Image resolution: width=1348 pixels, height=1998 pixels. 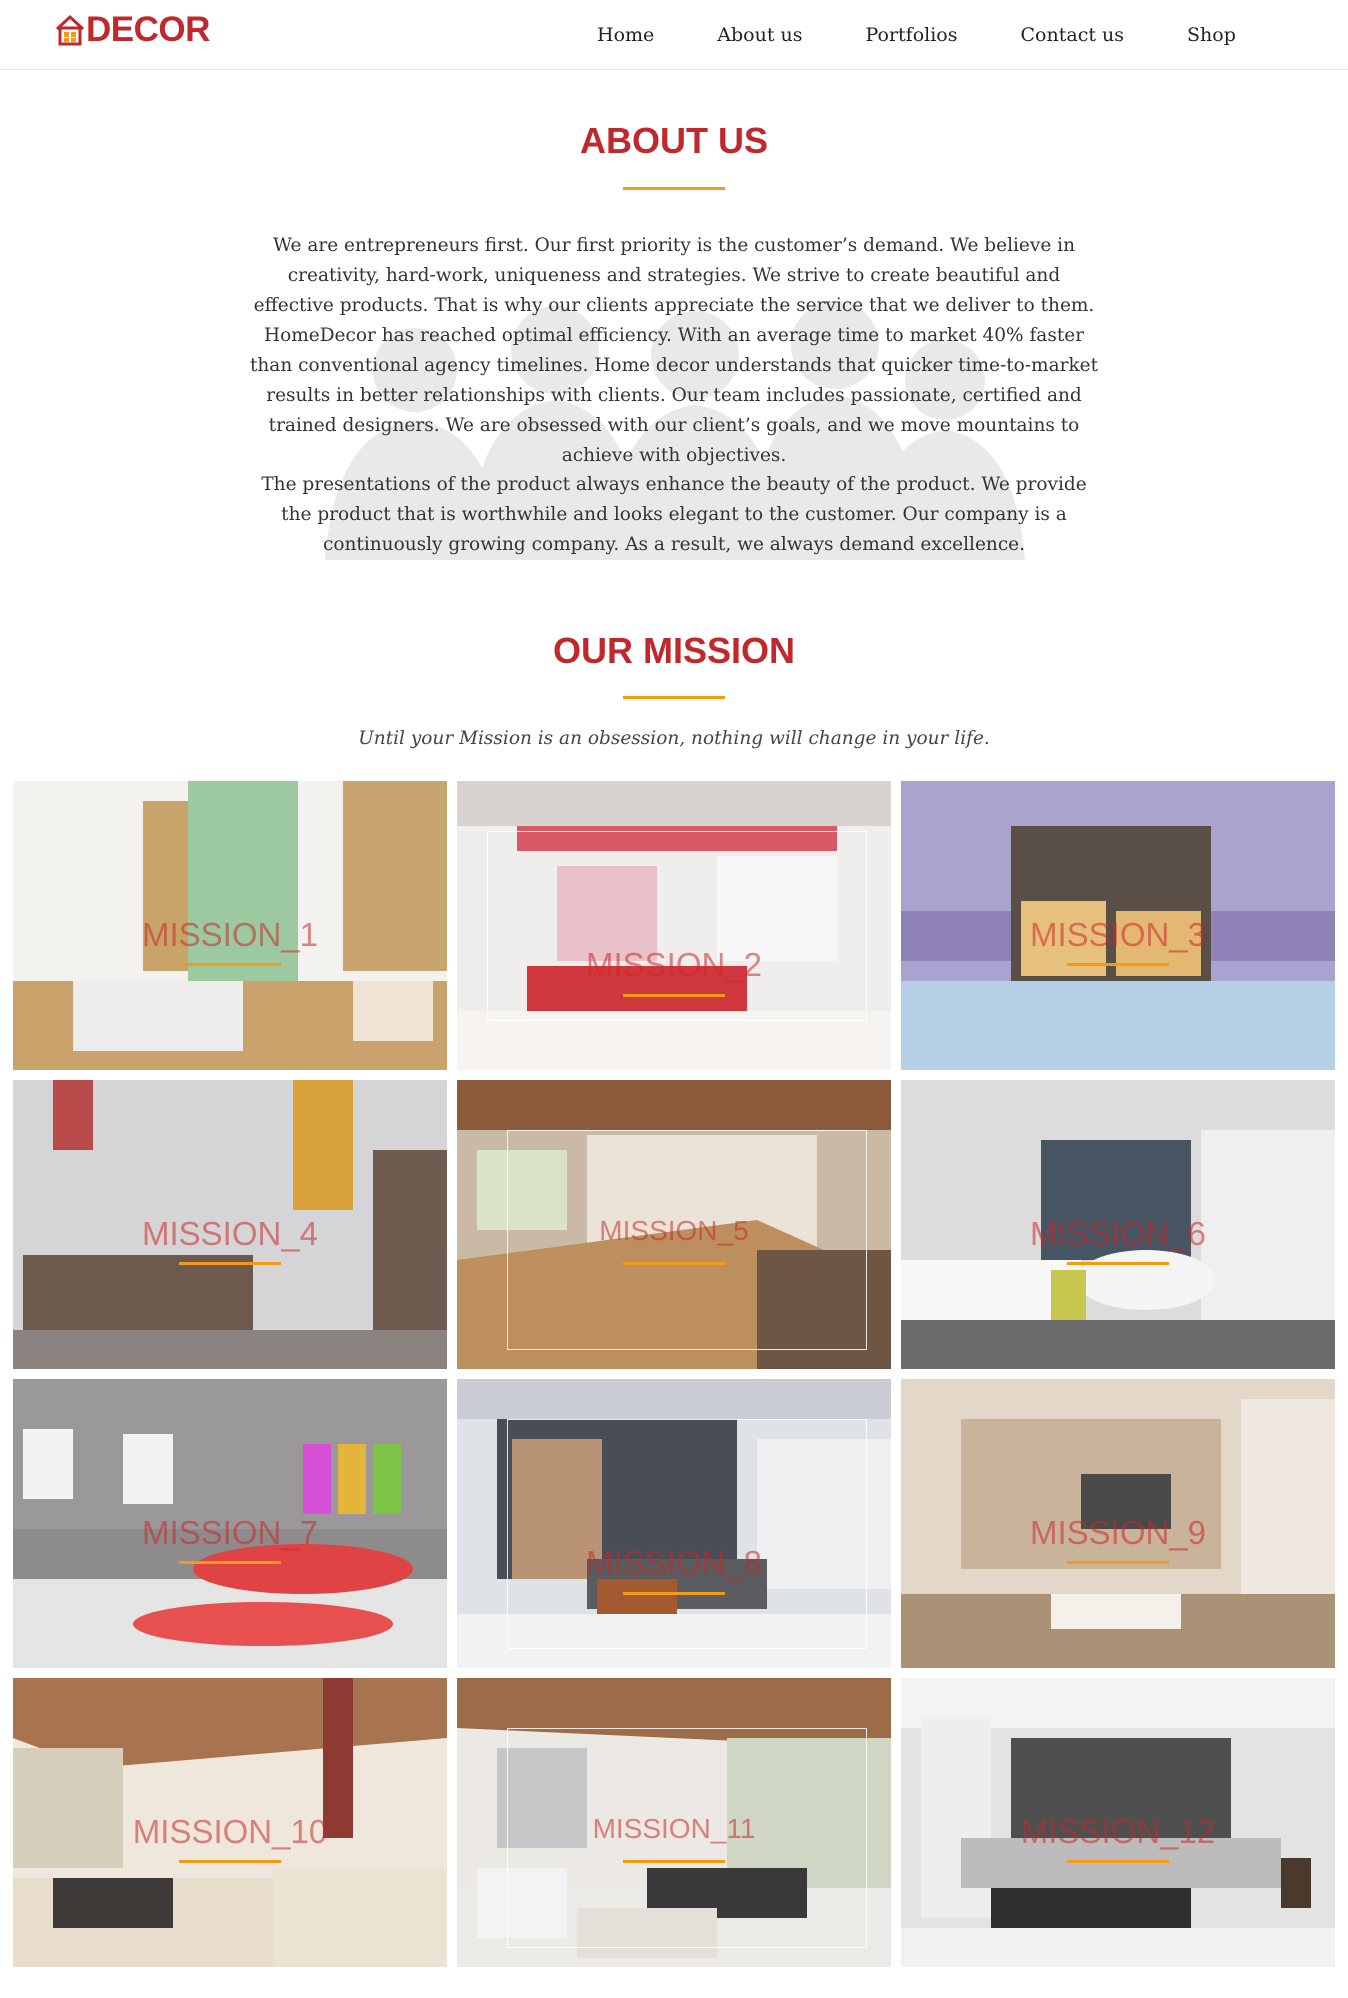 I want to click on mission-tile-label: MISSION_1, so click(x=230, y=934).